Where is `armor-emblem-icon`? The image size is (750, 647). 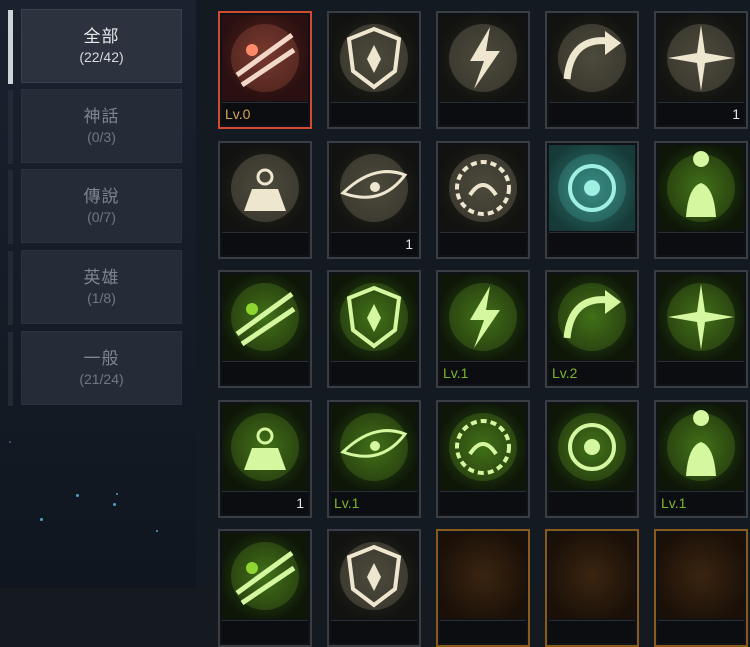 armor-emblem-icon is located at coordinates (374, 447).